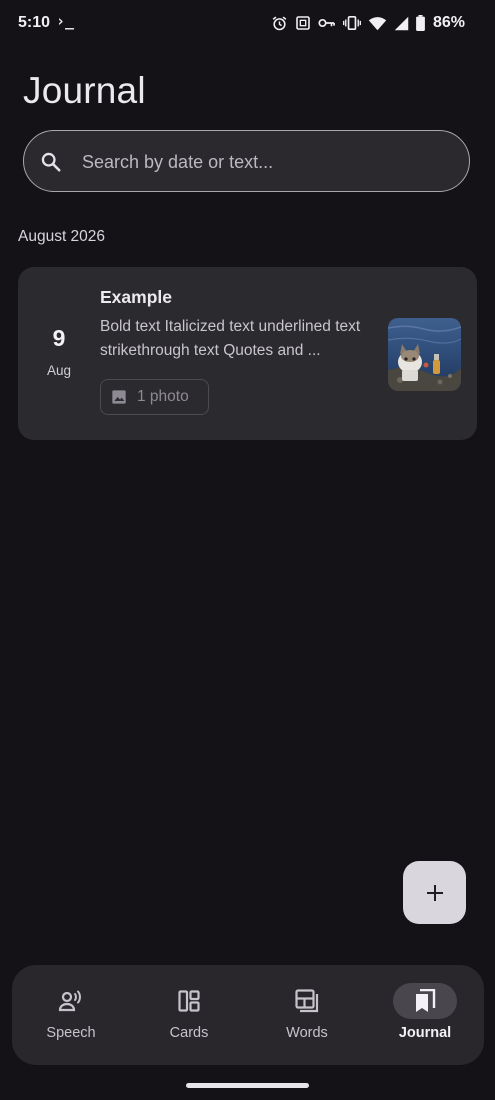  I want to click on plus-icon, so click(434, 892).